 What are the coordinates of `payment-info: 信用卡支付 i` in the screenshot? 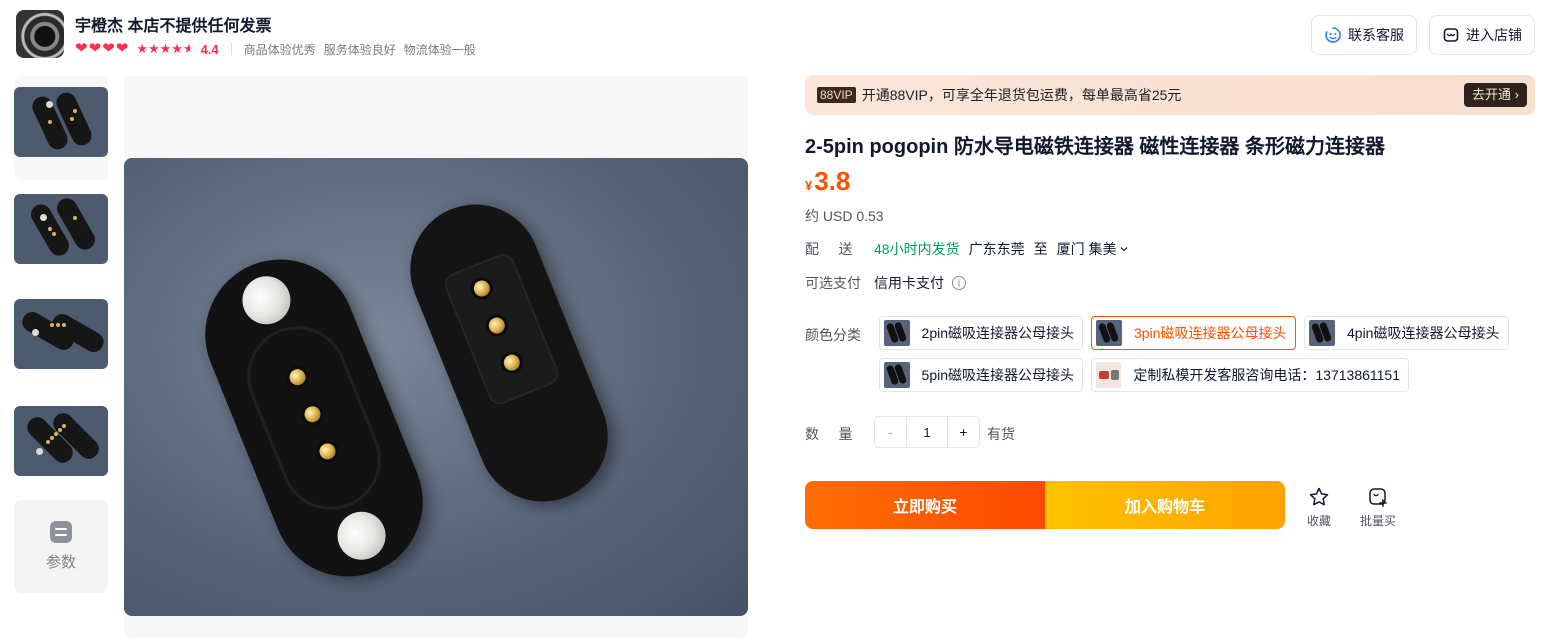 It's located at (920, 283).